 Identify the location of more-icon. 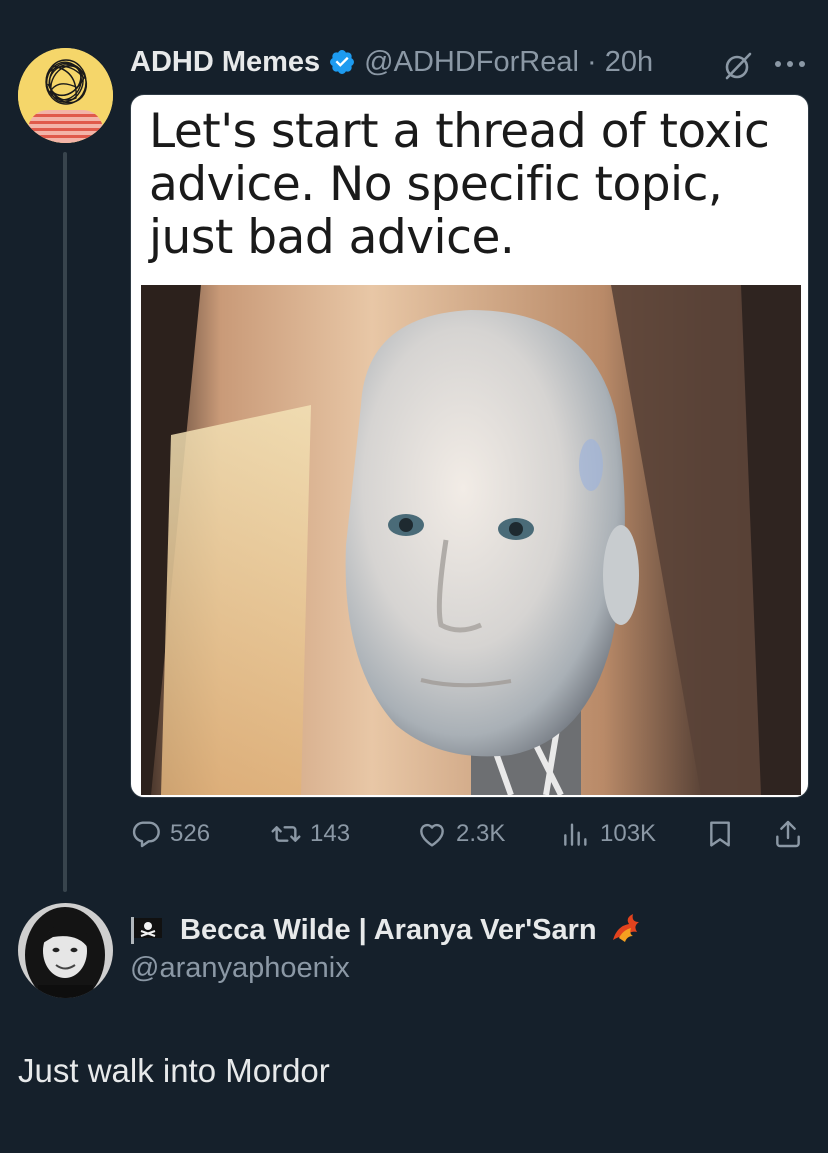
(790, 64).